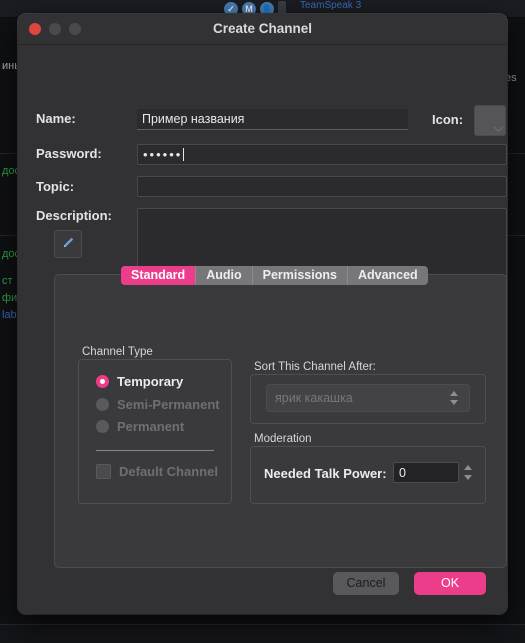  What do you see at coordinates (262, 633) in the screenshot?
I see `background-statusbar` at bounding box center [262, 633].